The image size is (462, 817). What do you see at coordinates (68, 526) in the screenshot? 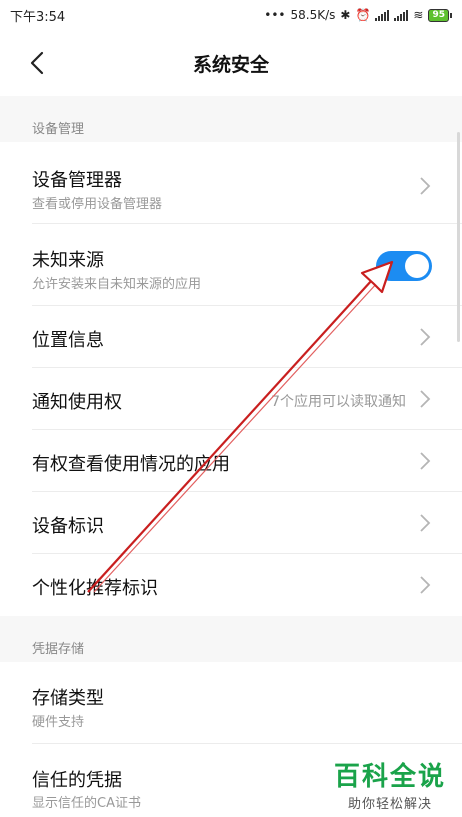
I see `row-title: 设备标识` at bounding box center [68, 526].